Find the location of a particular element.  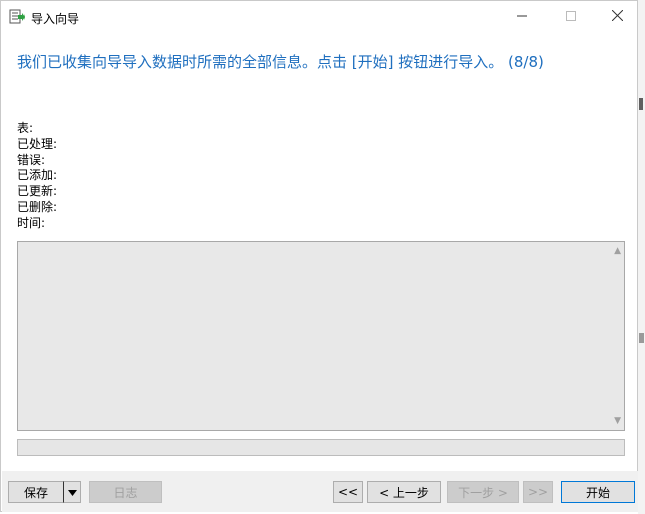

import-progress-bar is located at coordinates (321, 447).